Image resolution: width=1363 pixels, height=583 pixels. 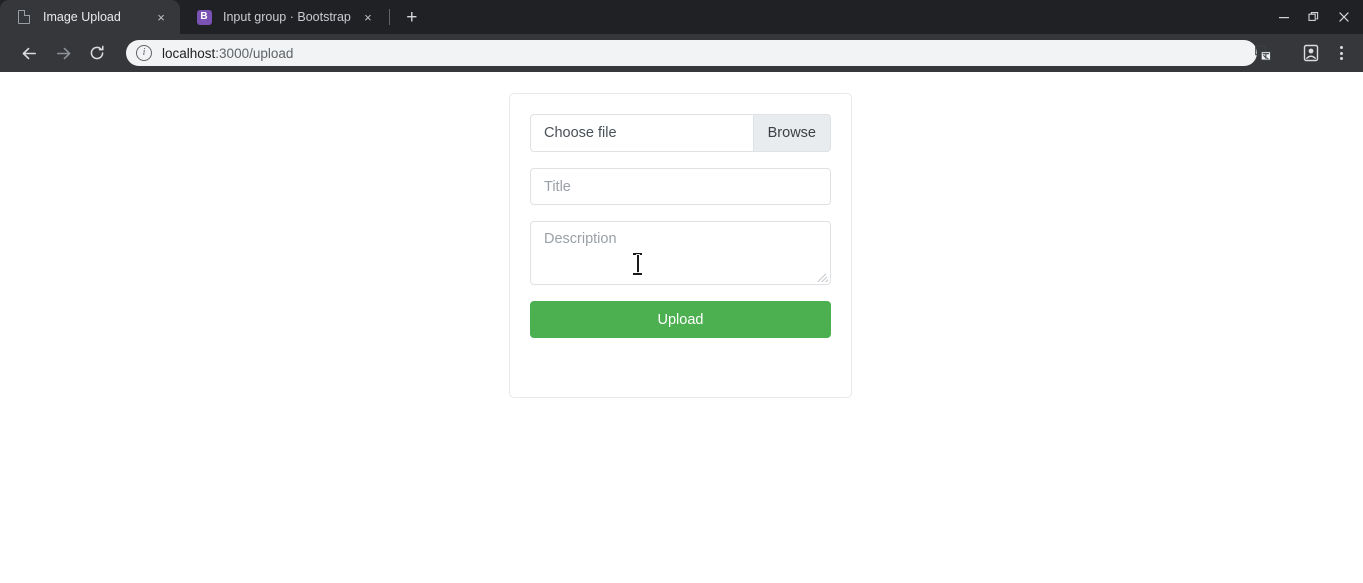 What do you see at coordinates (97, 53) in the screenshot?
I see `reload-icon` at bounding box center [97, 53].